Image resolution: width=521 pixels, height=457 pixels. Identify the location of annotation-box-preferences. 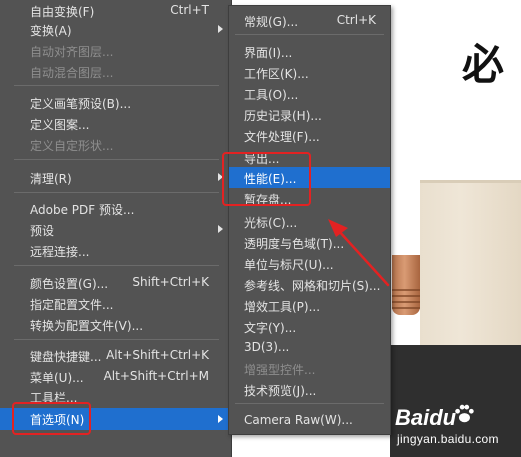
(51, 418).